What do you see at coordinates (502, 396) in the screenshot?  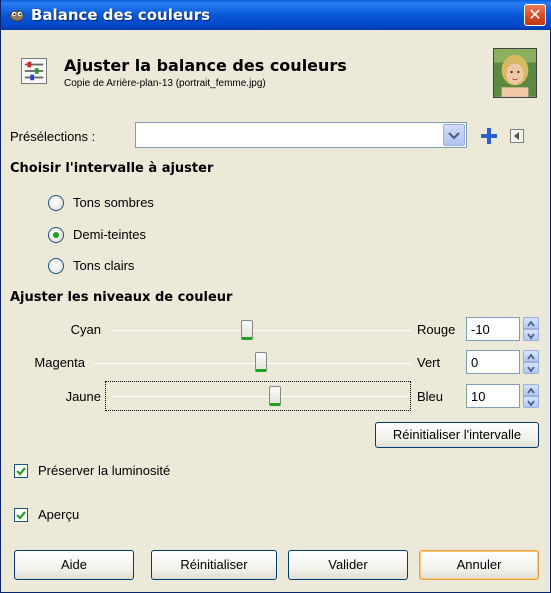 I see `jaune-bleu-value-field: 10` at bounding box center [502, 396].